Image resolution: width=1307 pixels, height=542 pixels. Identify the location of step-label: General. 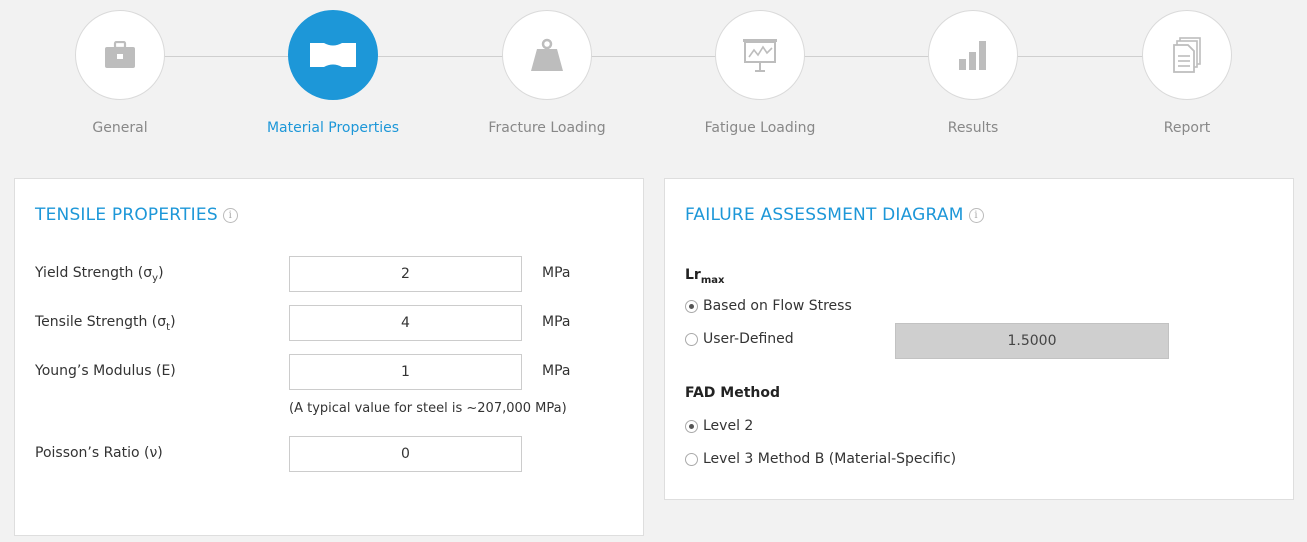
(120, 128).